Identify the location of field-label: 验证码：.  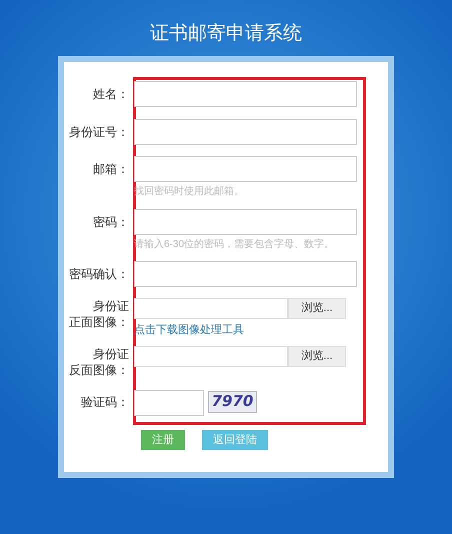
(105, 402).